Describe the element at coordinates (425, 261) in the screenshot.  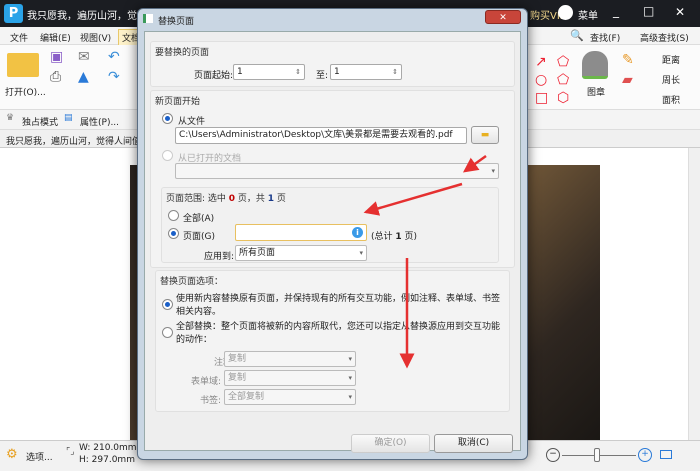
I see `annotation-arrows` at that location.